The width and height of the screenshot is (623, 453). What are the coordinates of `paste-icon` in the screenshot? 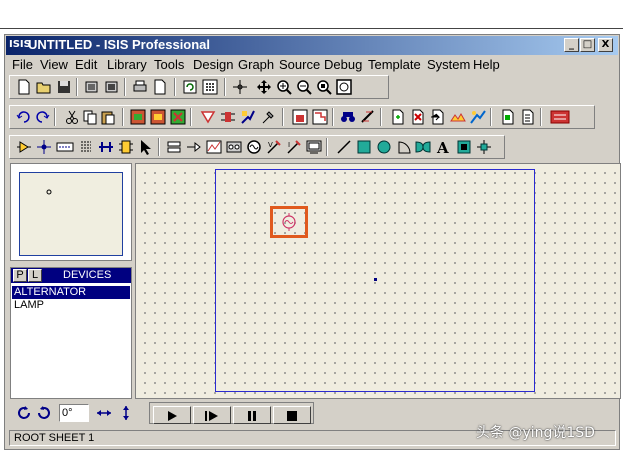 It's located at (108, 117).